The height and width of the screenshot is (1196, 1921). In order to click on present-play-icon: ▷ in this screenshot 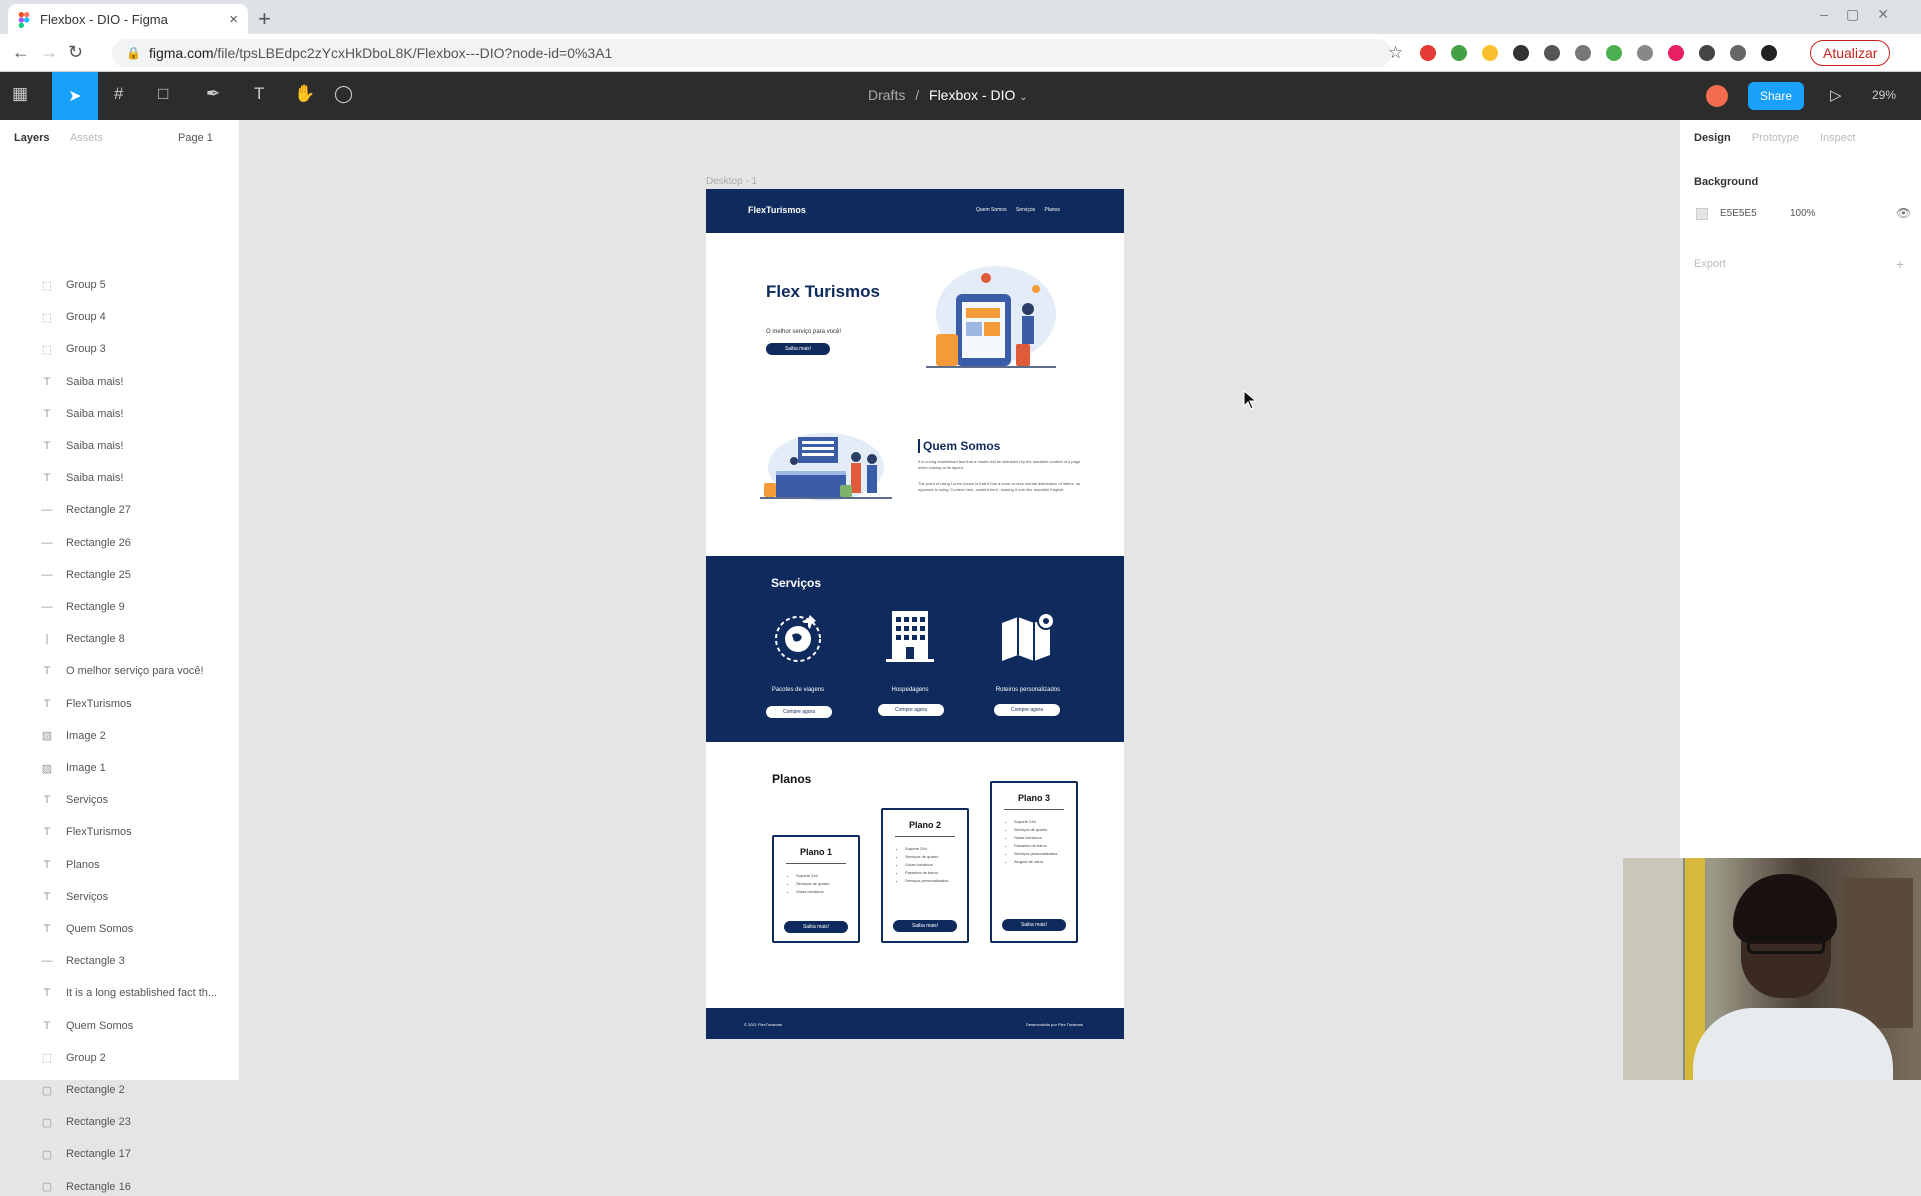, I will do `click(1836, 95)`.